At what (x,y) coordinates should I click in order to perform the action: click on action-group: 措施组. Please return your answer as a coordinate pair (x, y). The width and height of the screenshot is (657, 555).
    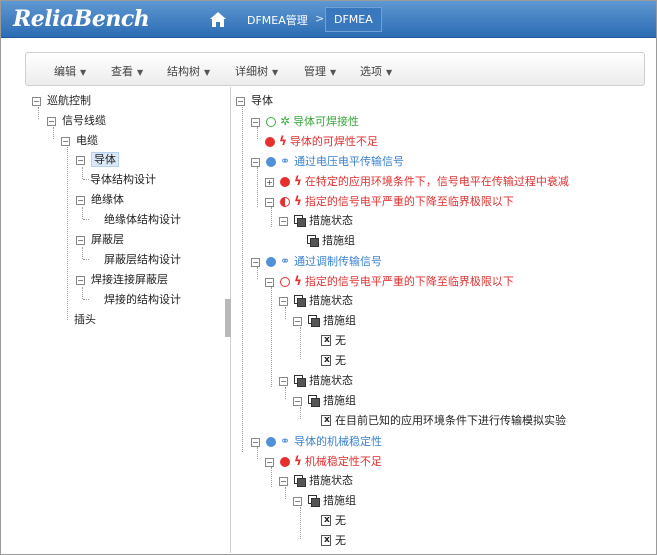
    Looking at the image, I should click on (331, 241).